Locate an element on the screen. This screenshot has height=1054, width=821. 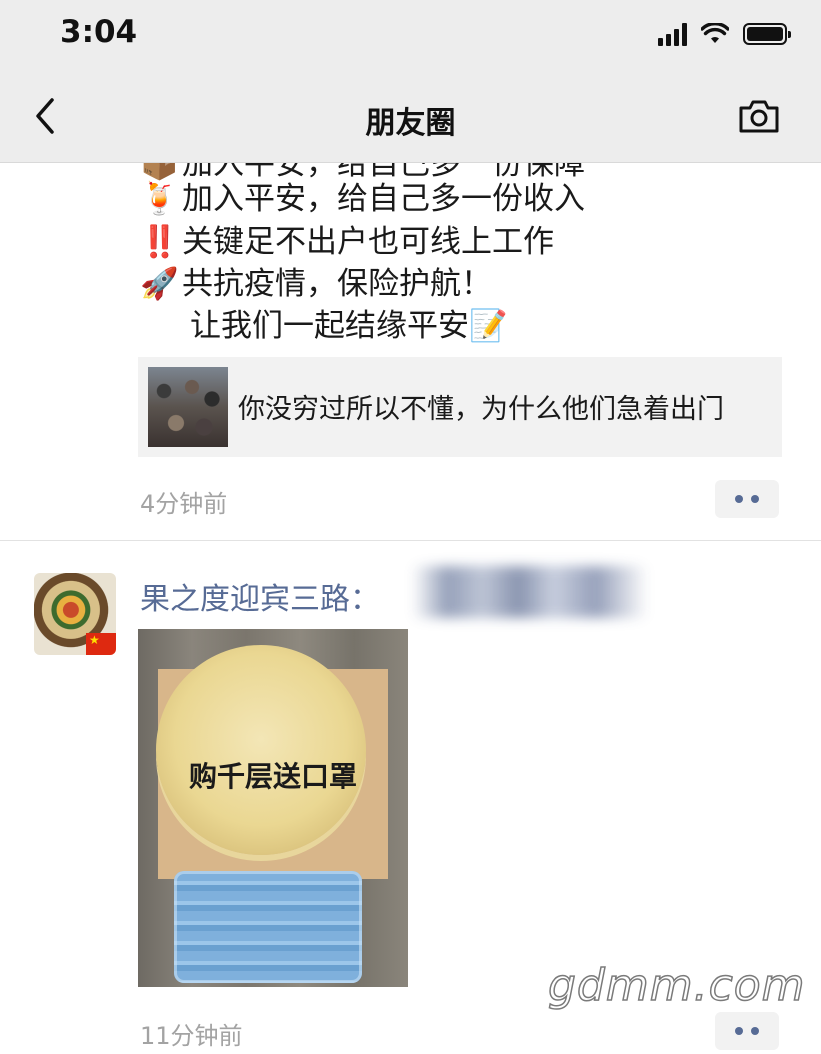
post-text-line: 让我们一起结缘平安📝 is located at coordinates (349, 326).